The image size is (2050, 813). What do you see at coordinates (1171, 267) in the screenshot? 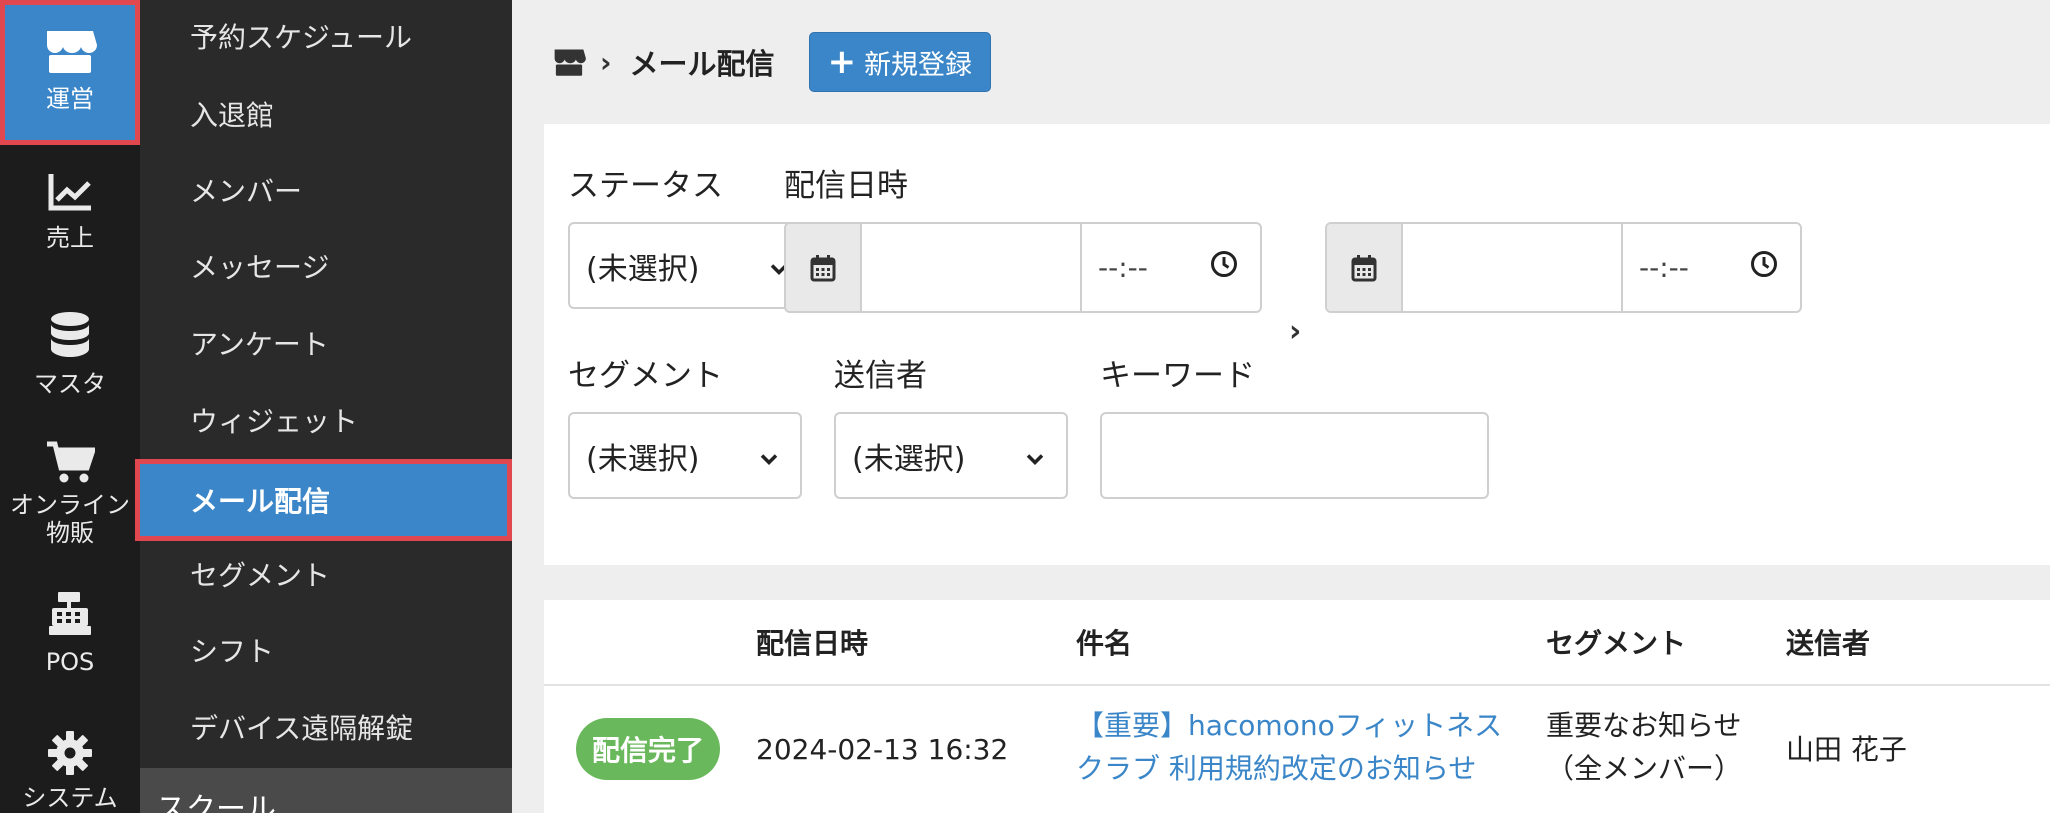
I see `time-from-input: --:--` at bounding box center [1171, 267].